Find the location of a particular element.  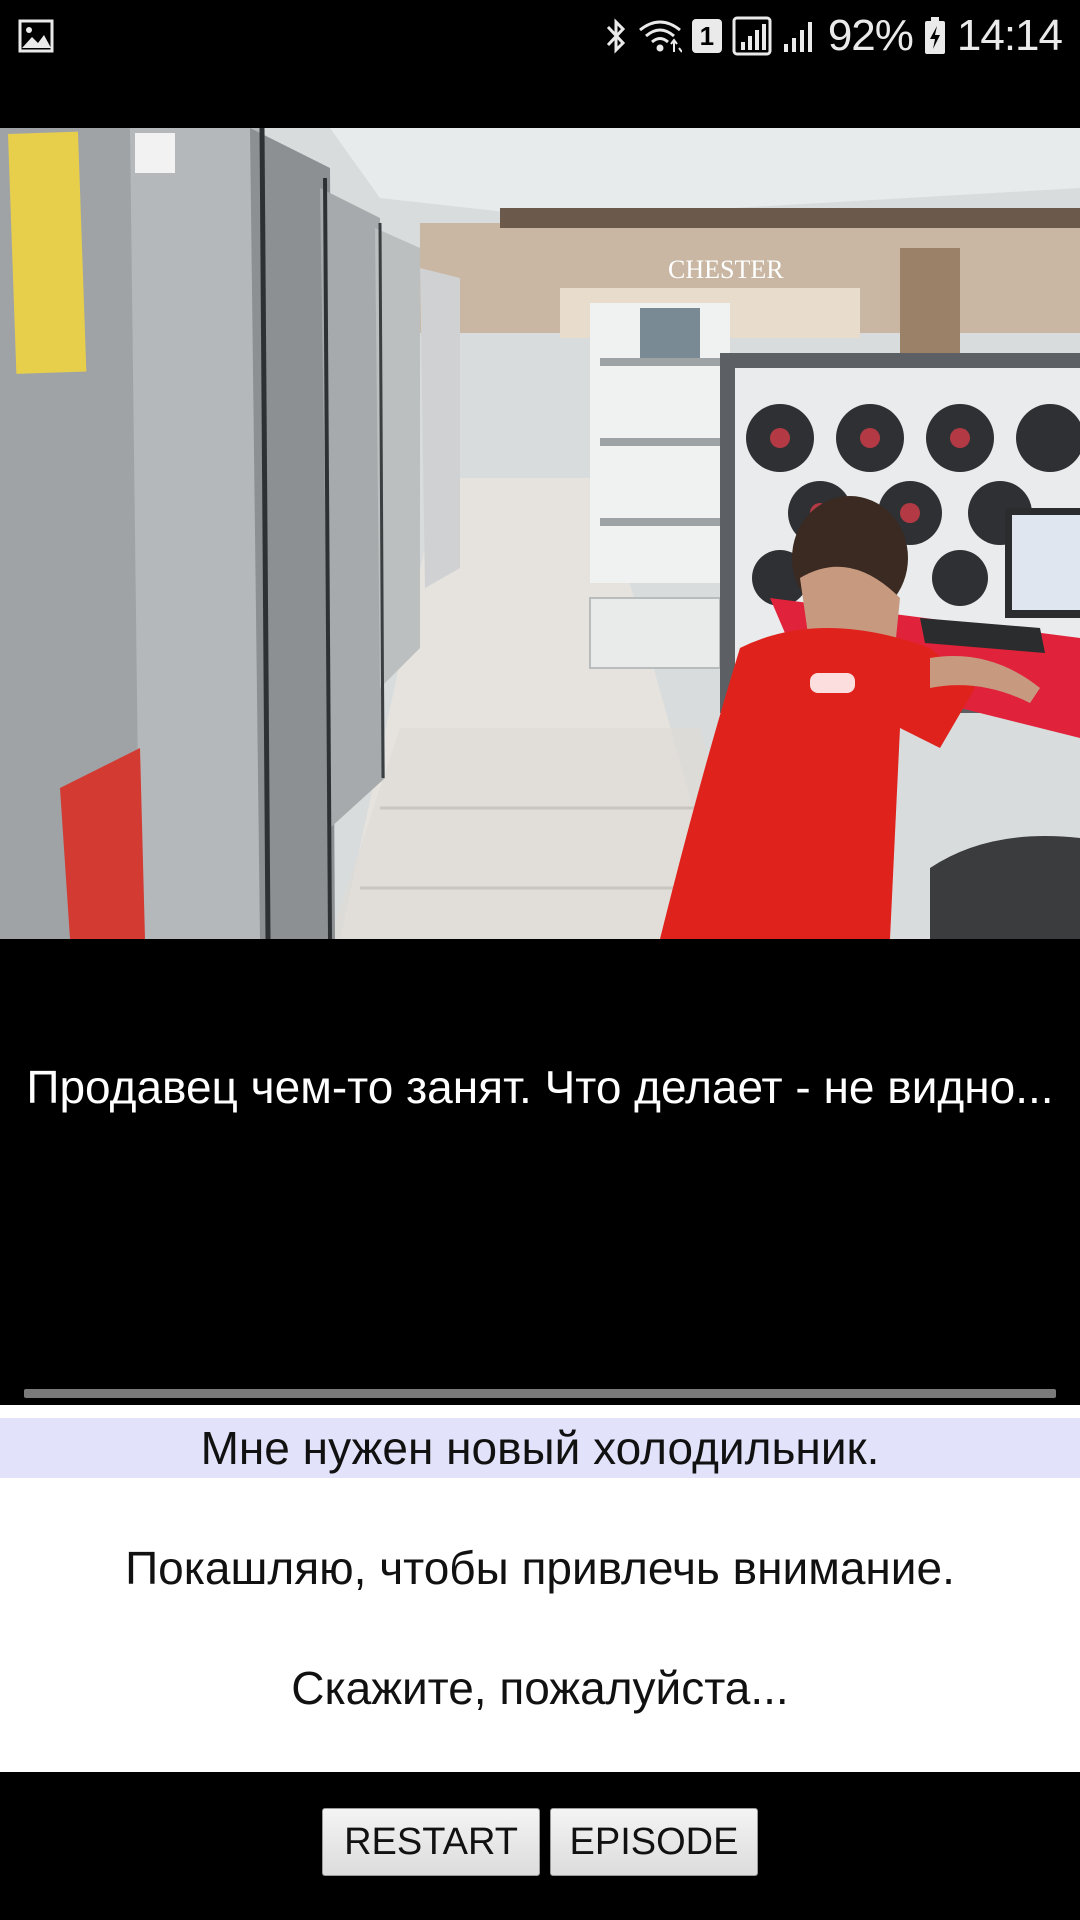

battery-percent: 92% is located at coordinates (870, 35).